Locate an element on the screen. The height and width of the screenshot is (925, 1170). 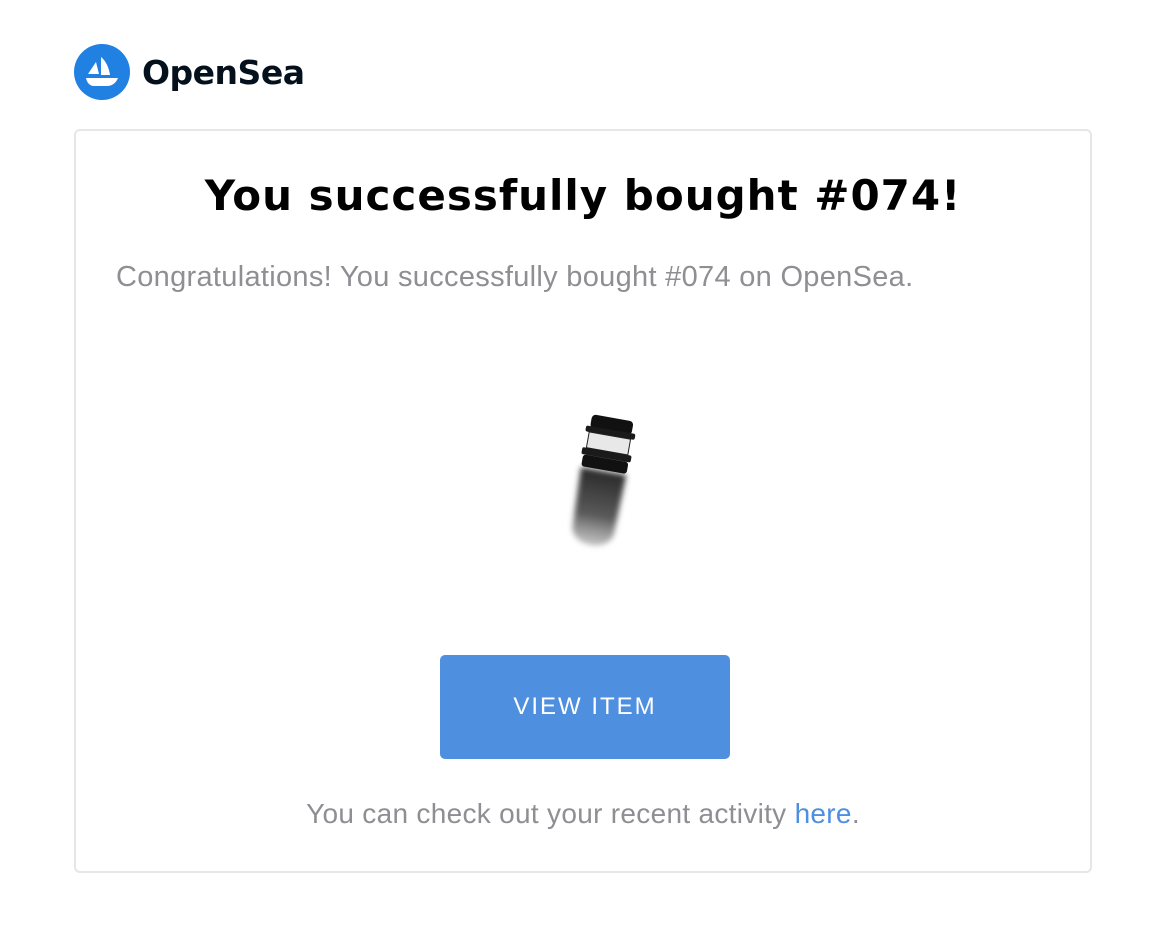
recent-activity-link: here is located at coordinates (823, 813).